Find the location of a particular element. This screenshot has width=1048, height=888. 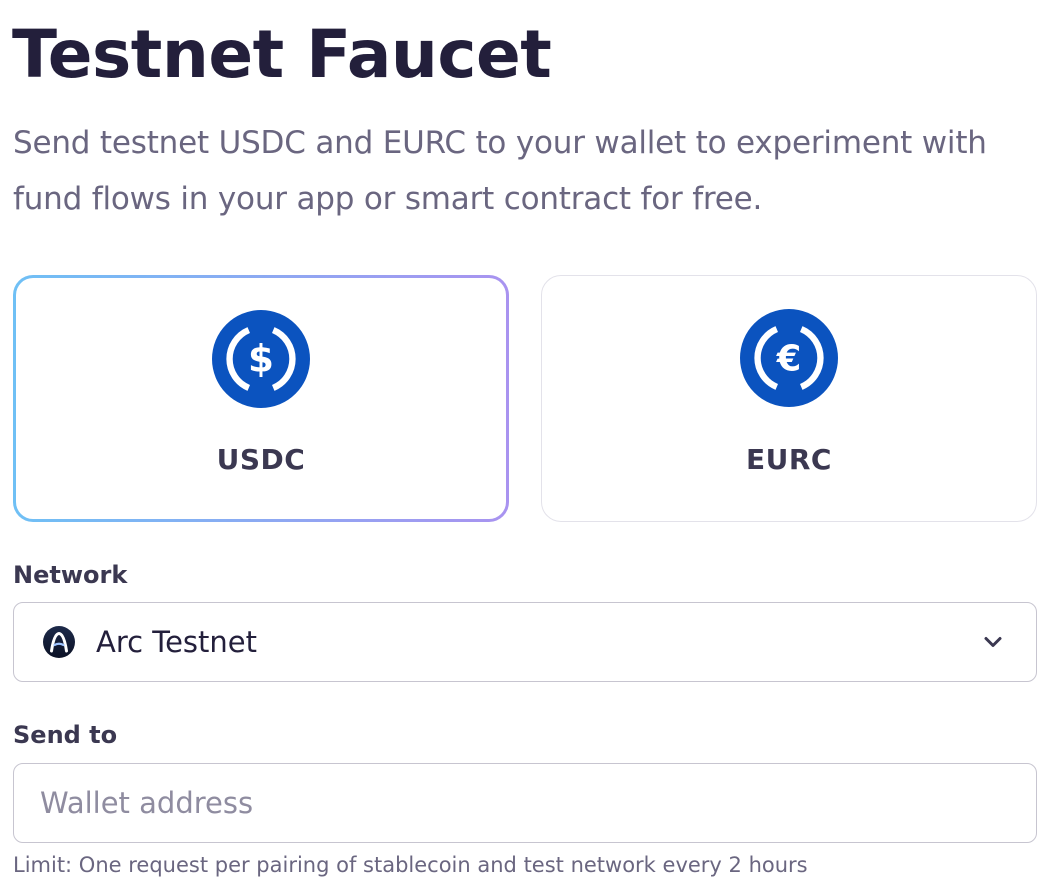

send-to-label: Send to is located at coordinates (65, 735).